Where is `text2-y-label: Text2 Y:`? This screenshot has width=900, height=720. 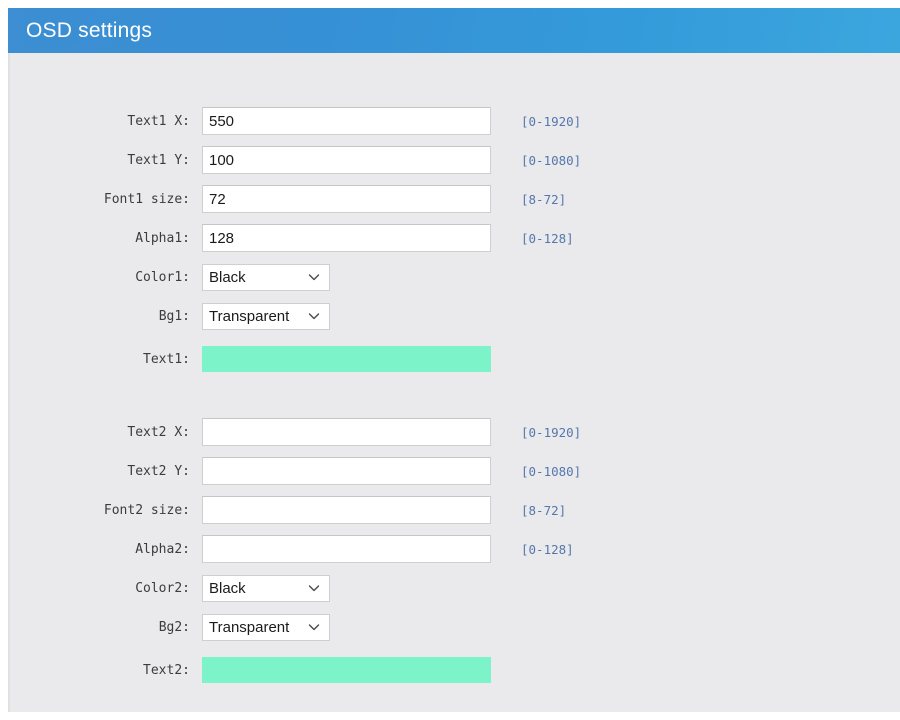
text2-y-label: Text2 Y: is located at coordinates (158, 471).